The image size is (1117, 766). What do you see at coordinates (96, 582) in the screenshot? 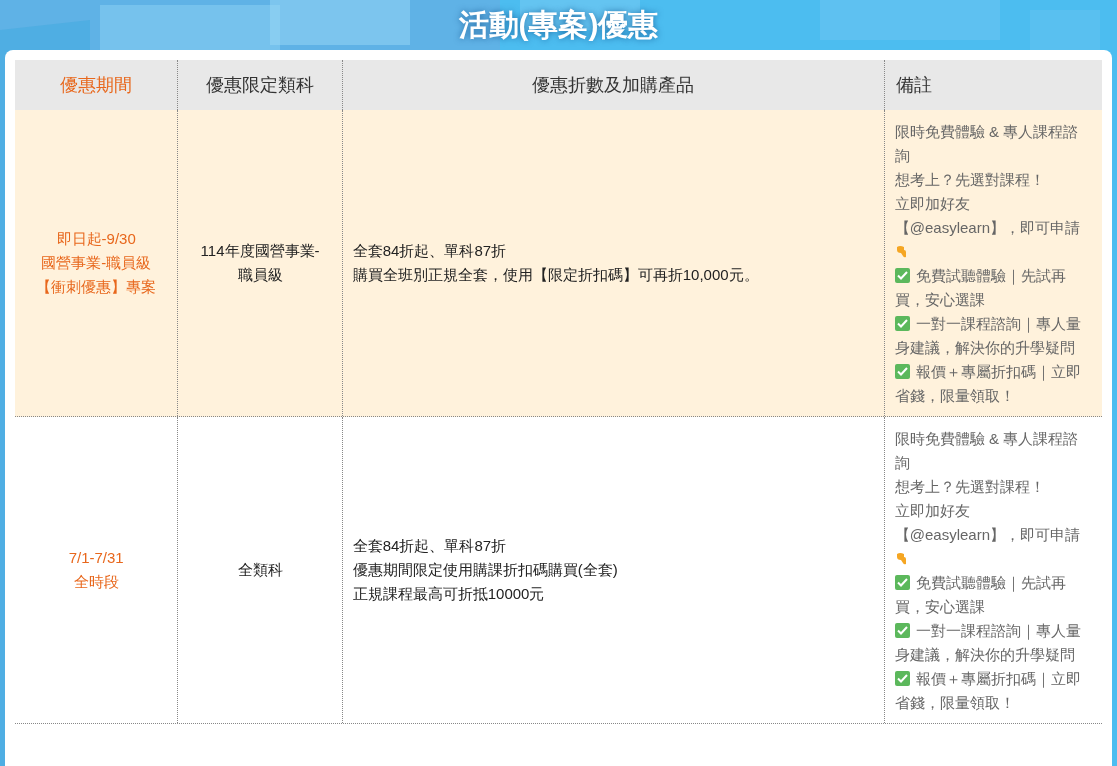
I see `period-text: 全時段` at bounding box center [96, 582].